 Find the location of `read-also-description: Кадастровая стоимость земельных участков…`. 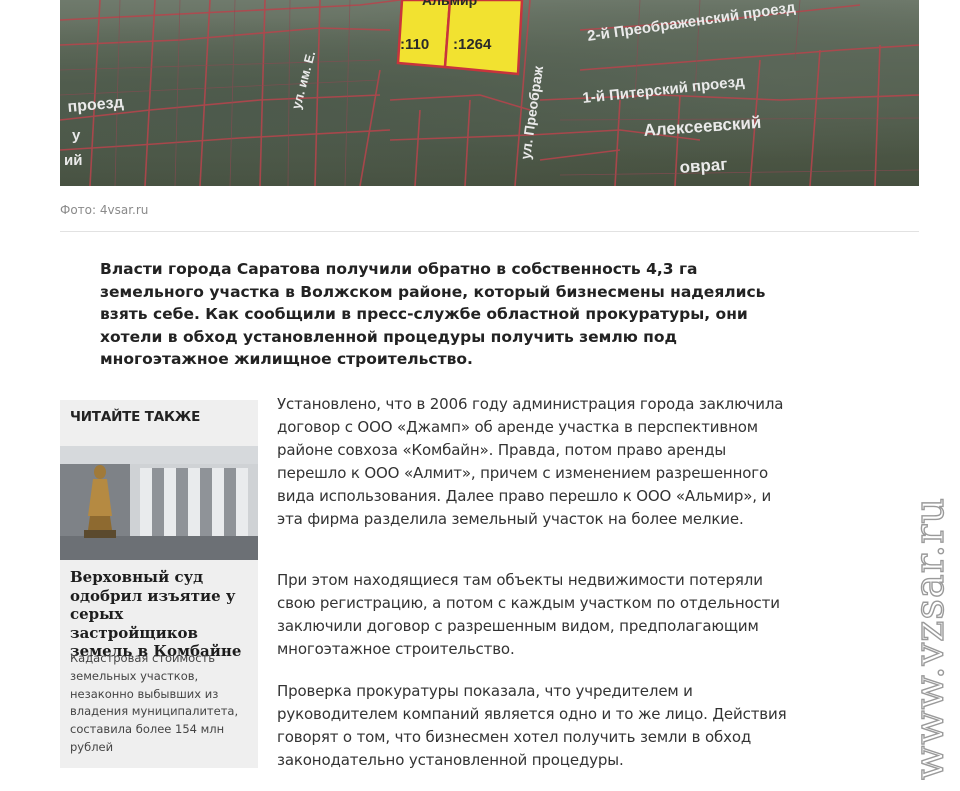

read-also-description: Кадастровая стоимость земельных участков… is located at coordinates (154, 702).